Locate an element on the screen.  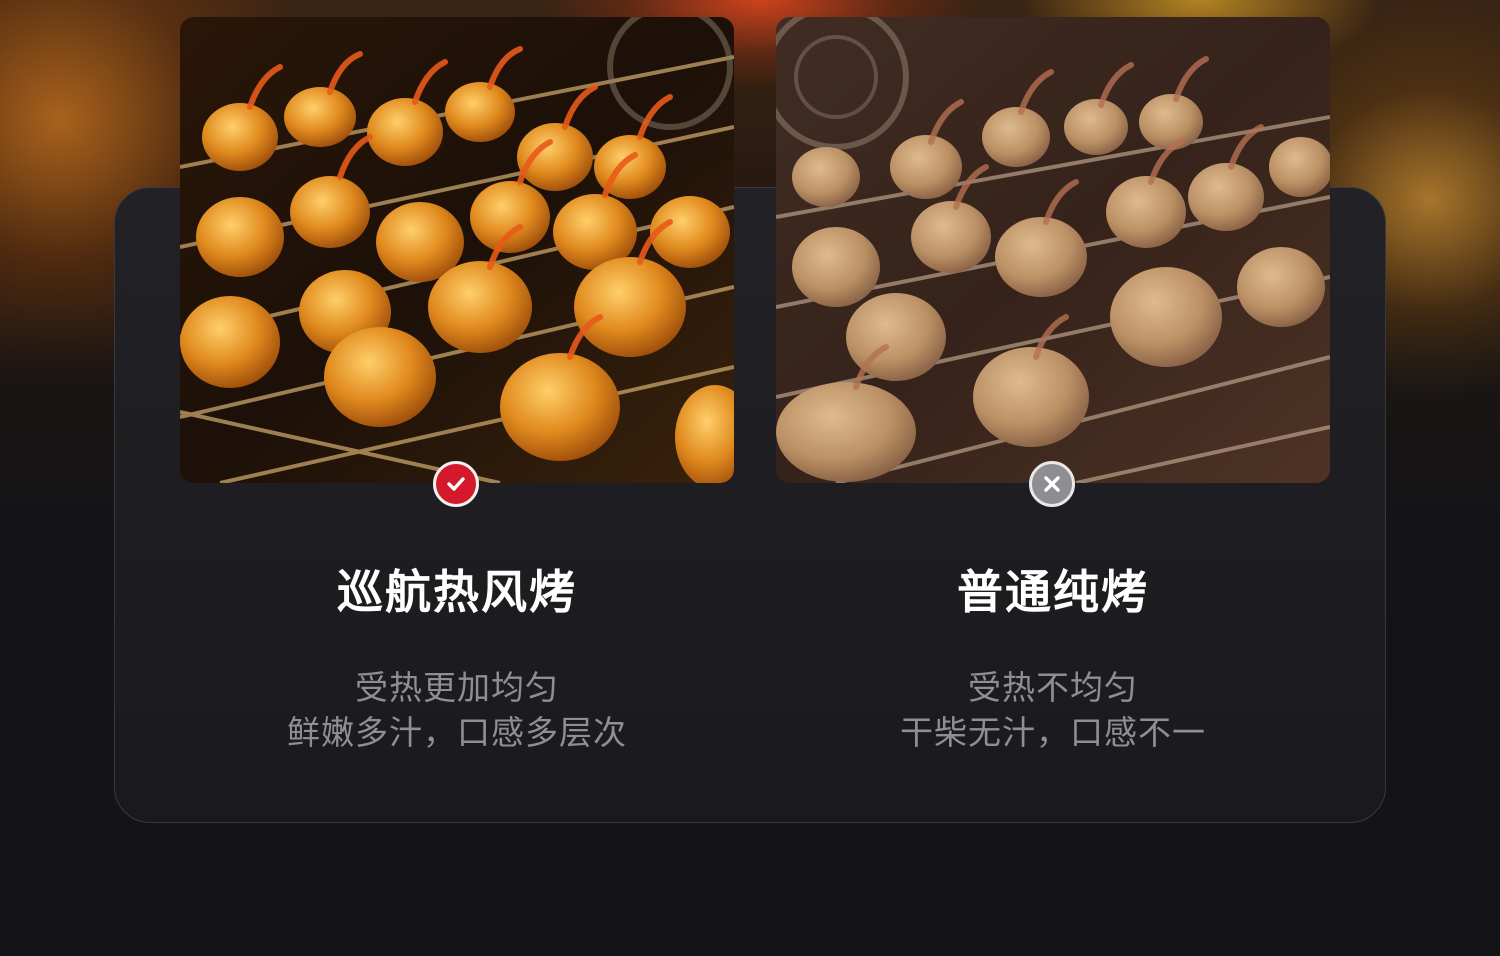
cross-icon is located at coordinates (1052, 484).